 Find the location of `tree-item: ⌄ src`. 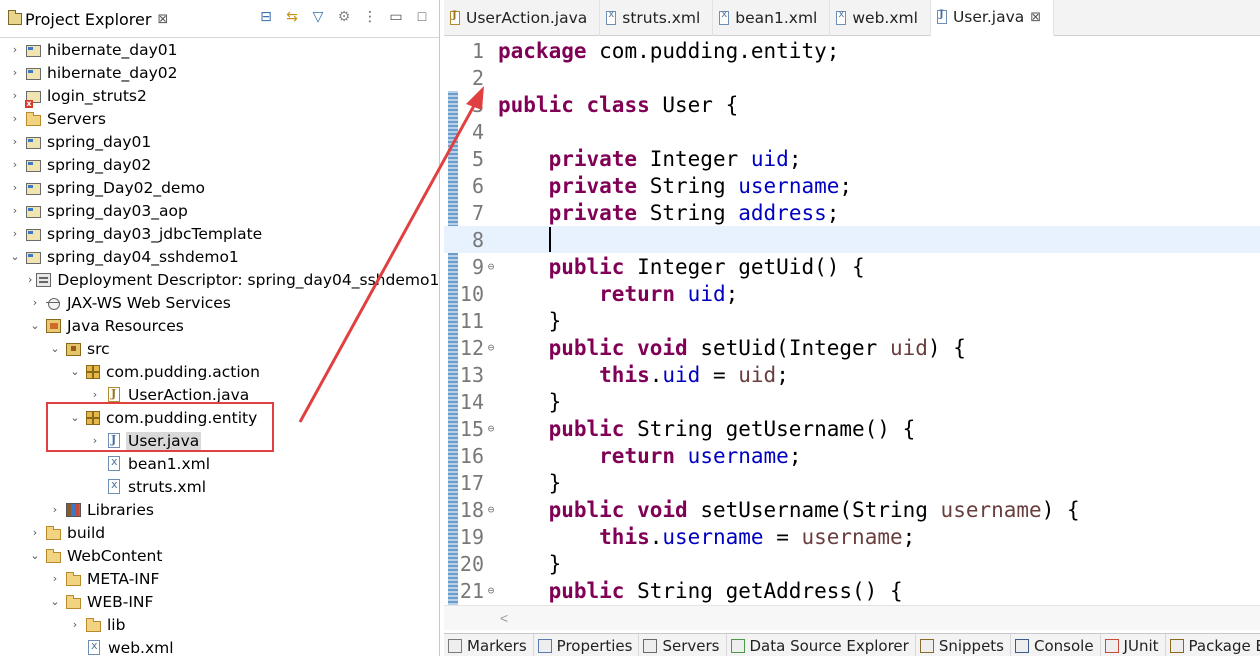

tree-item: ⌄ src is located at coordinates (219, 348).